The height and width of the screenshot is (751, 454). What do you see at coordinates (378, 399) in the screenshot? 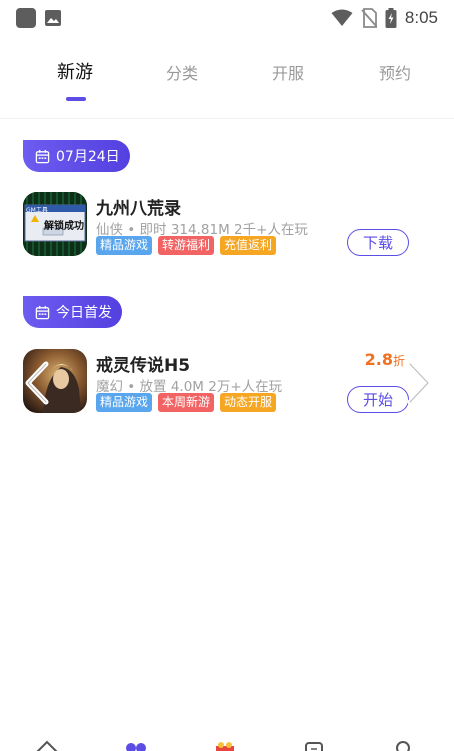
I see `start-button: 开始` at bounding box center [378, 399].